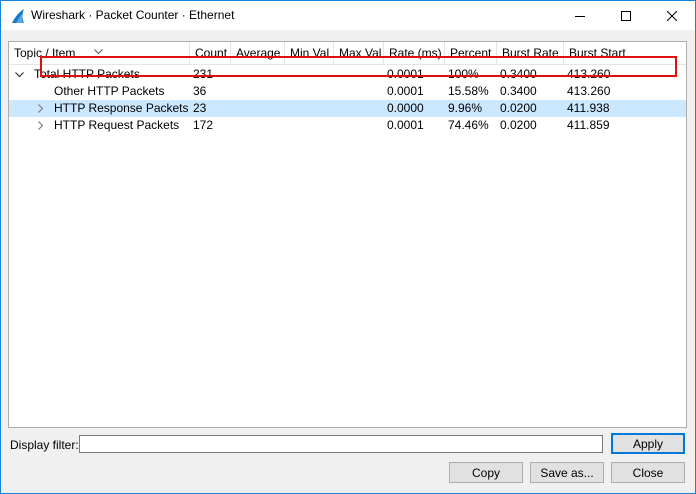 This screenshot has height=494, width=696. I want to click on copy-button: Copy, so click(486, 472).